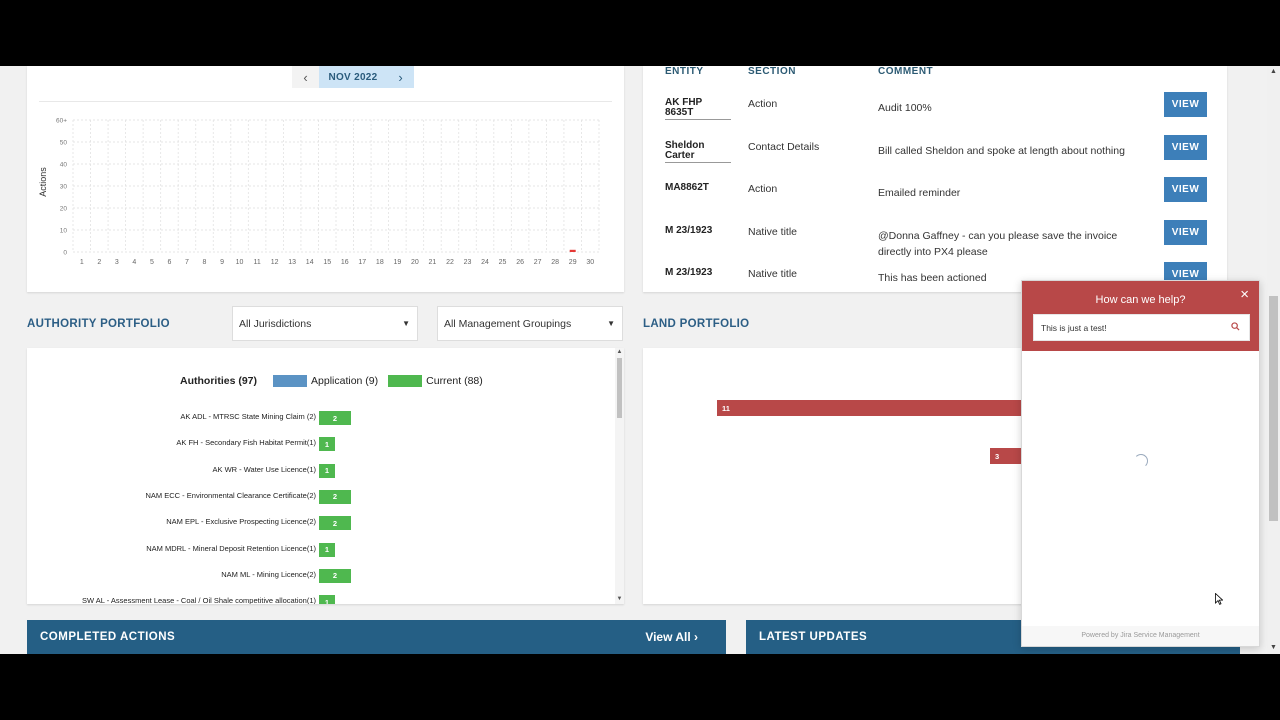  I want to click on help-search-value: This is just a test!, so click(1074, 327).